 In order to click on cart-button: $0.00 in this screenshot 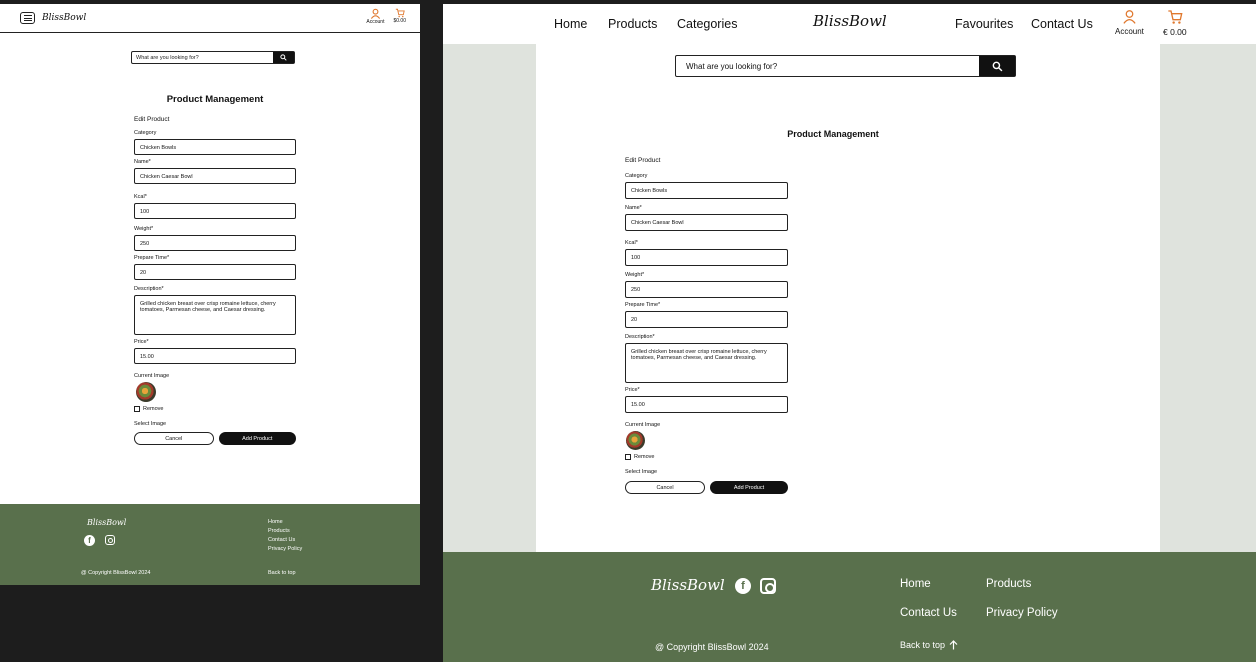, I will do `click(399, 16)`.